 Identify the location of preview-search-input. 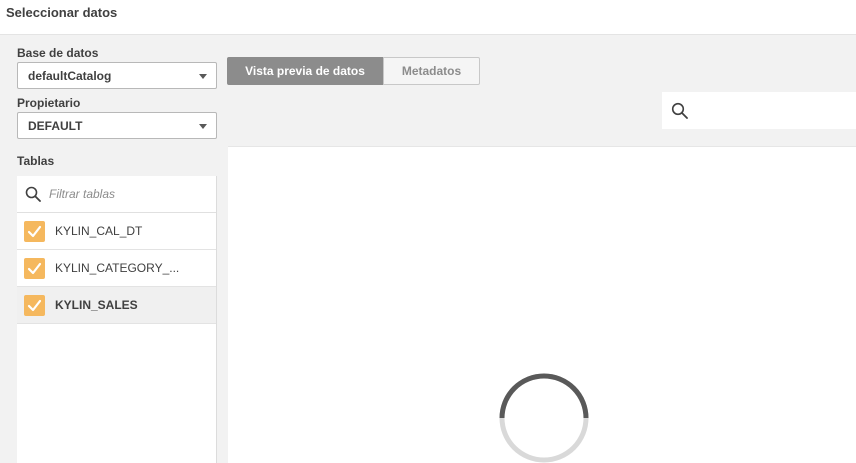
(771, 110).